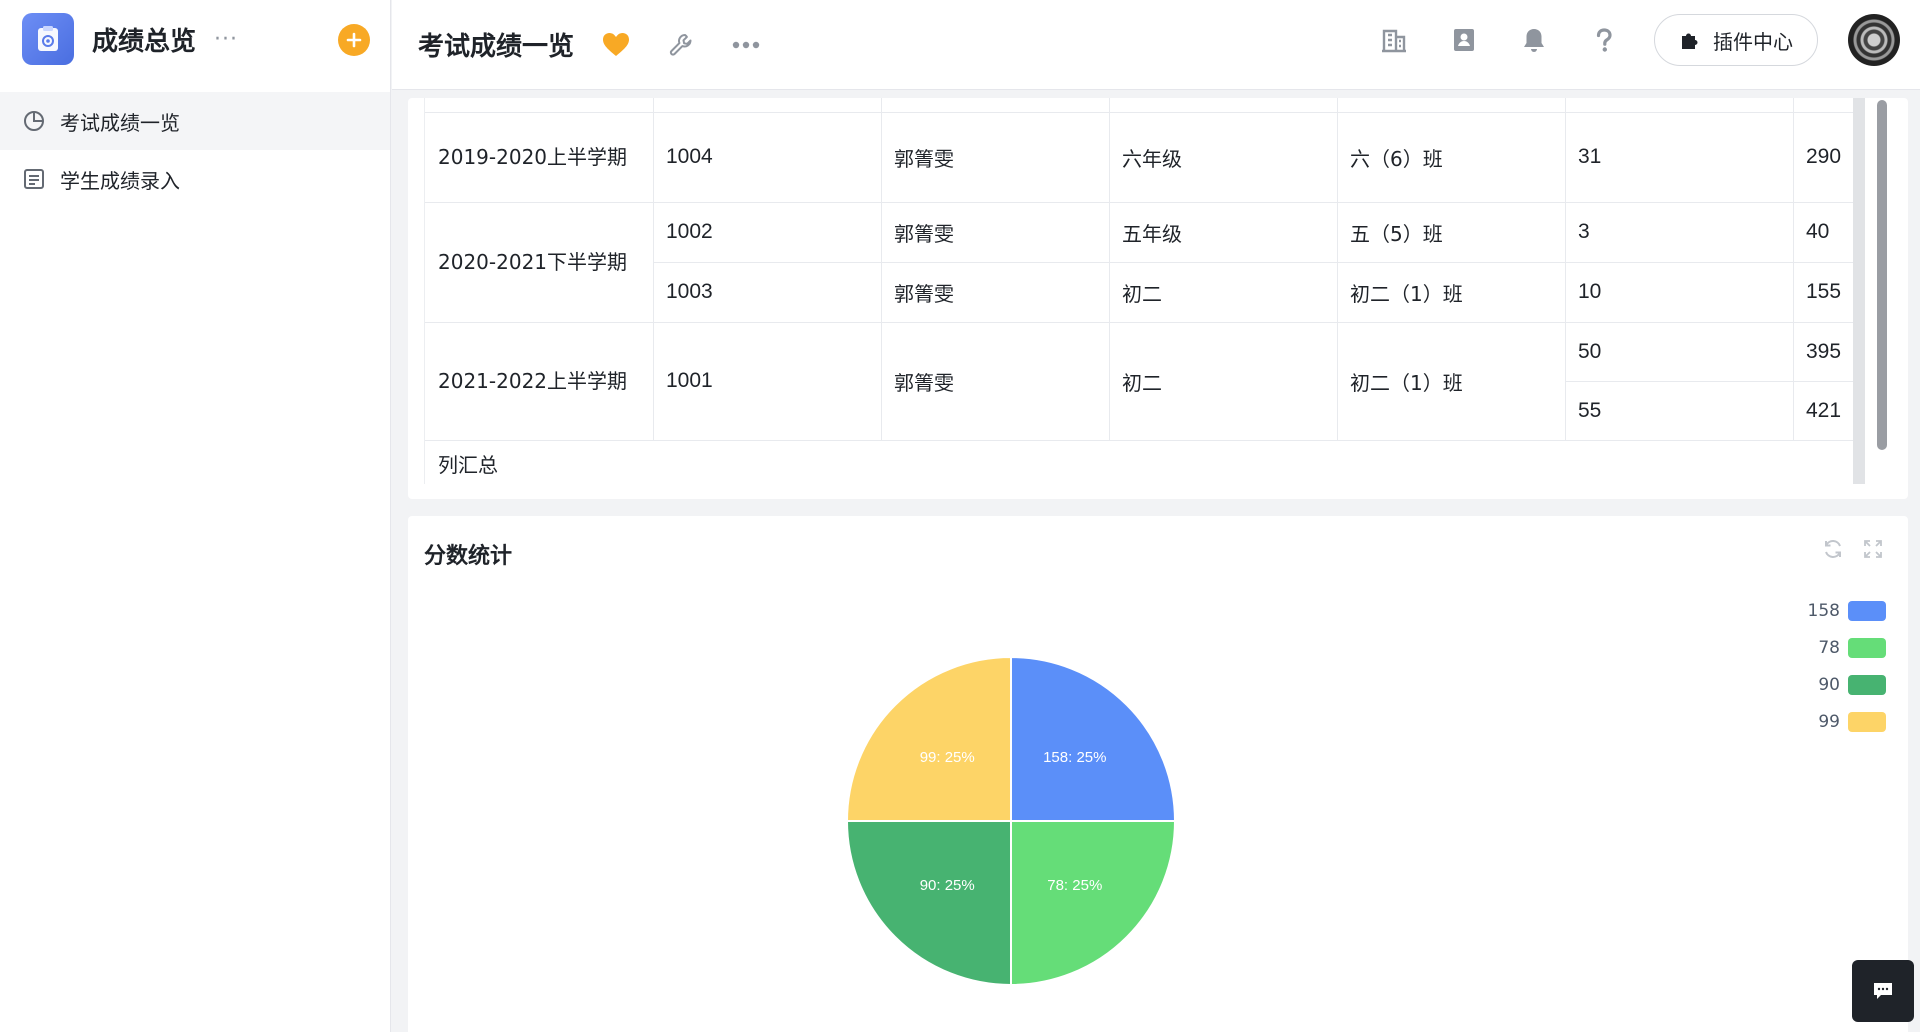 This screenshot has height=1032, width=1920. I want to click on plugin-center-button: 插件中心, so click(1736, 40).